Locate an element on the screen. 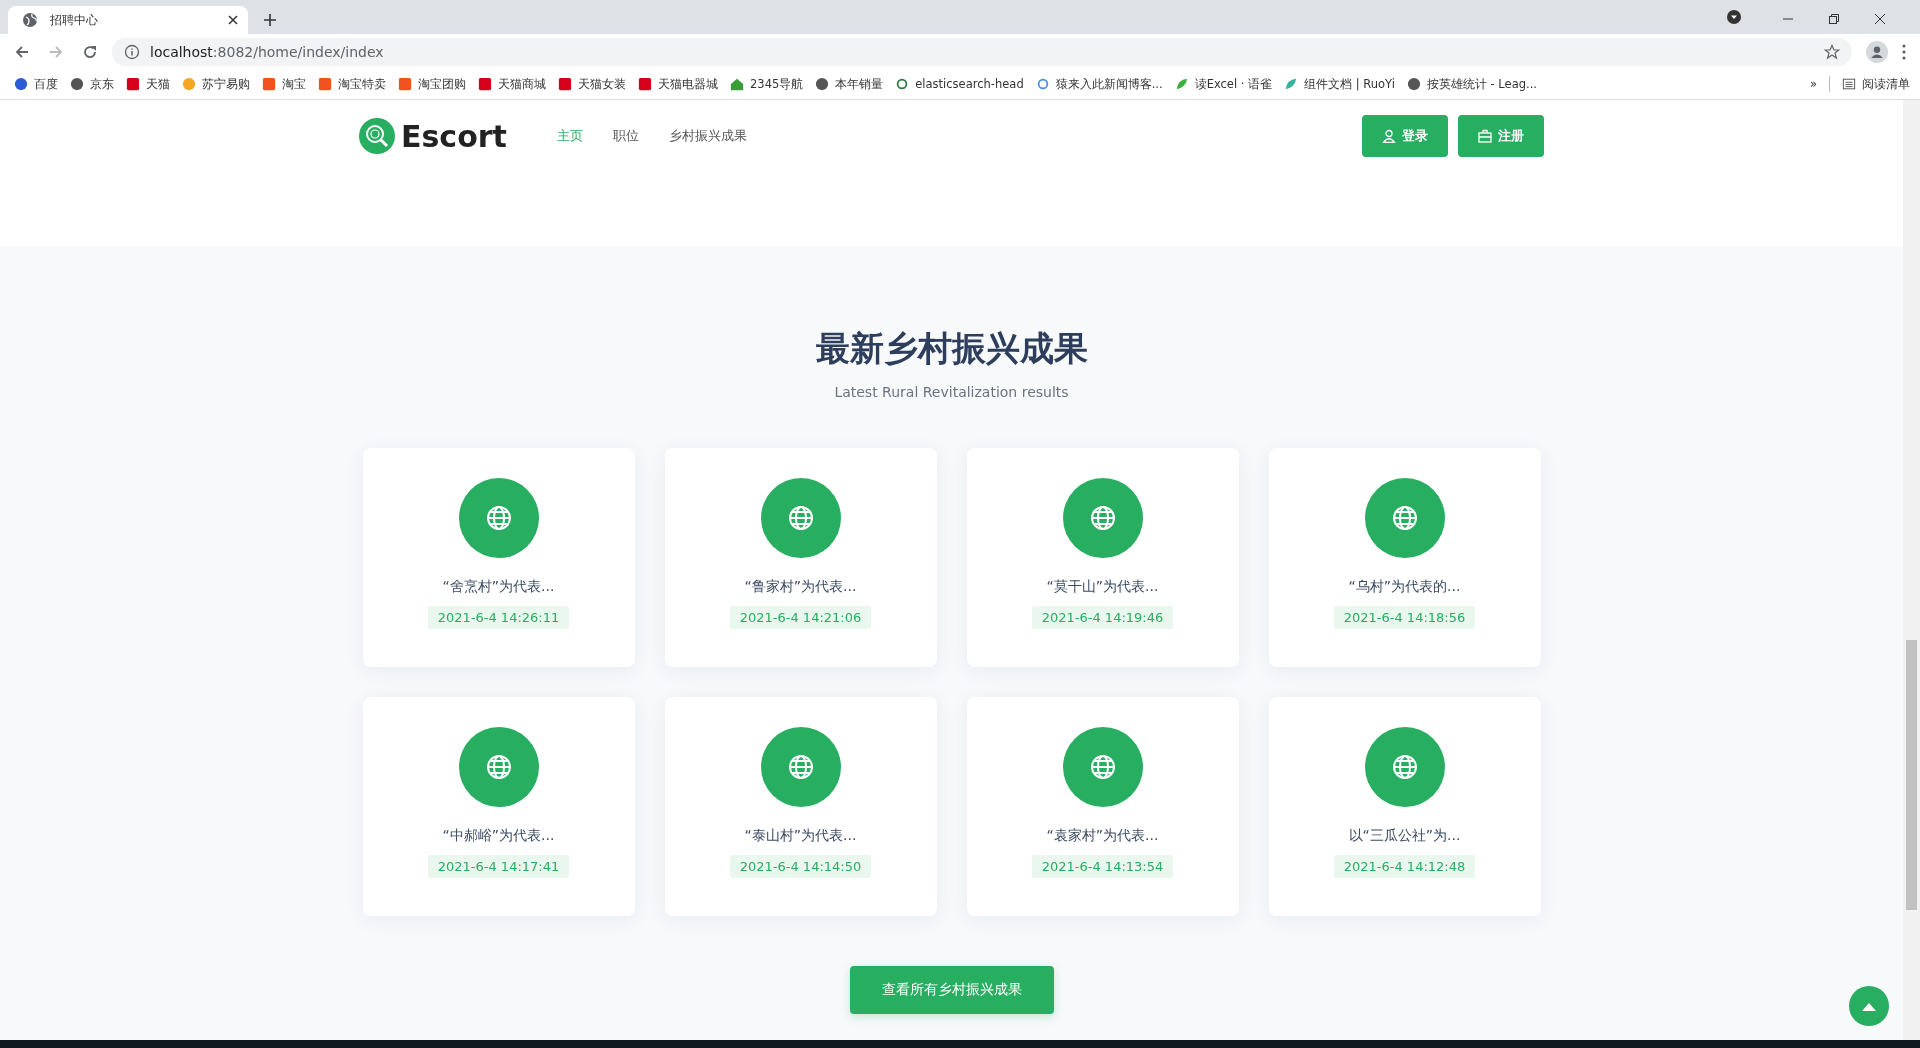 The width and height of the screenshot is (1920, 1048). result-card: “乌村”为代表的... 2021-6-4 14:18:56 is located at coordinates (1404, 557).